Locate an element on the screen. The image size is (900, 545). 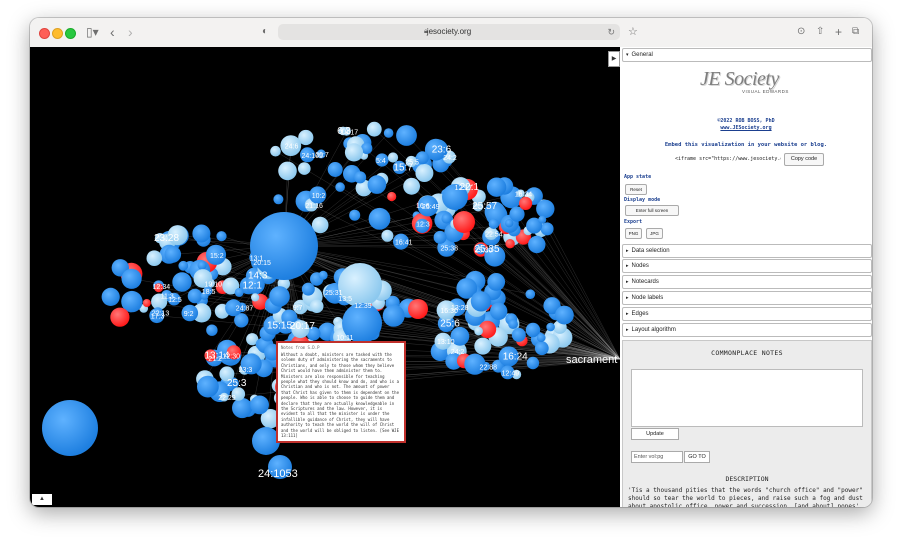
update-button: Update is located at coordinates (655, 434).